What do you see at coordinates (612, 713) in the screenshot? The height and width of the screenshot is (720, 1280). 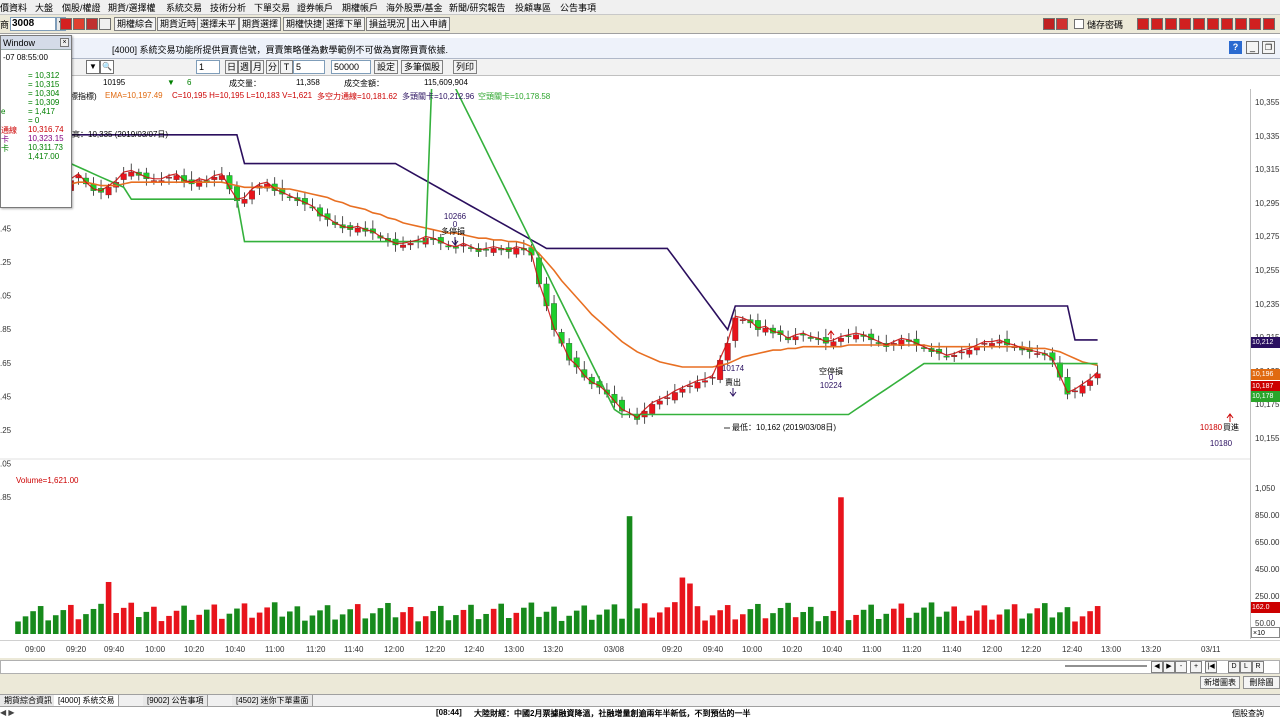 I see `news-headline: 大陸財經：中國2月票據融資降溫，社融增量創逾兩年半新低，不到預估的一半` at bounding box center [612, 713].